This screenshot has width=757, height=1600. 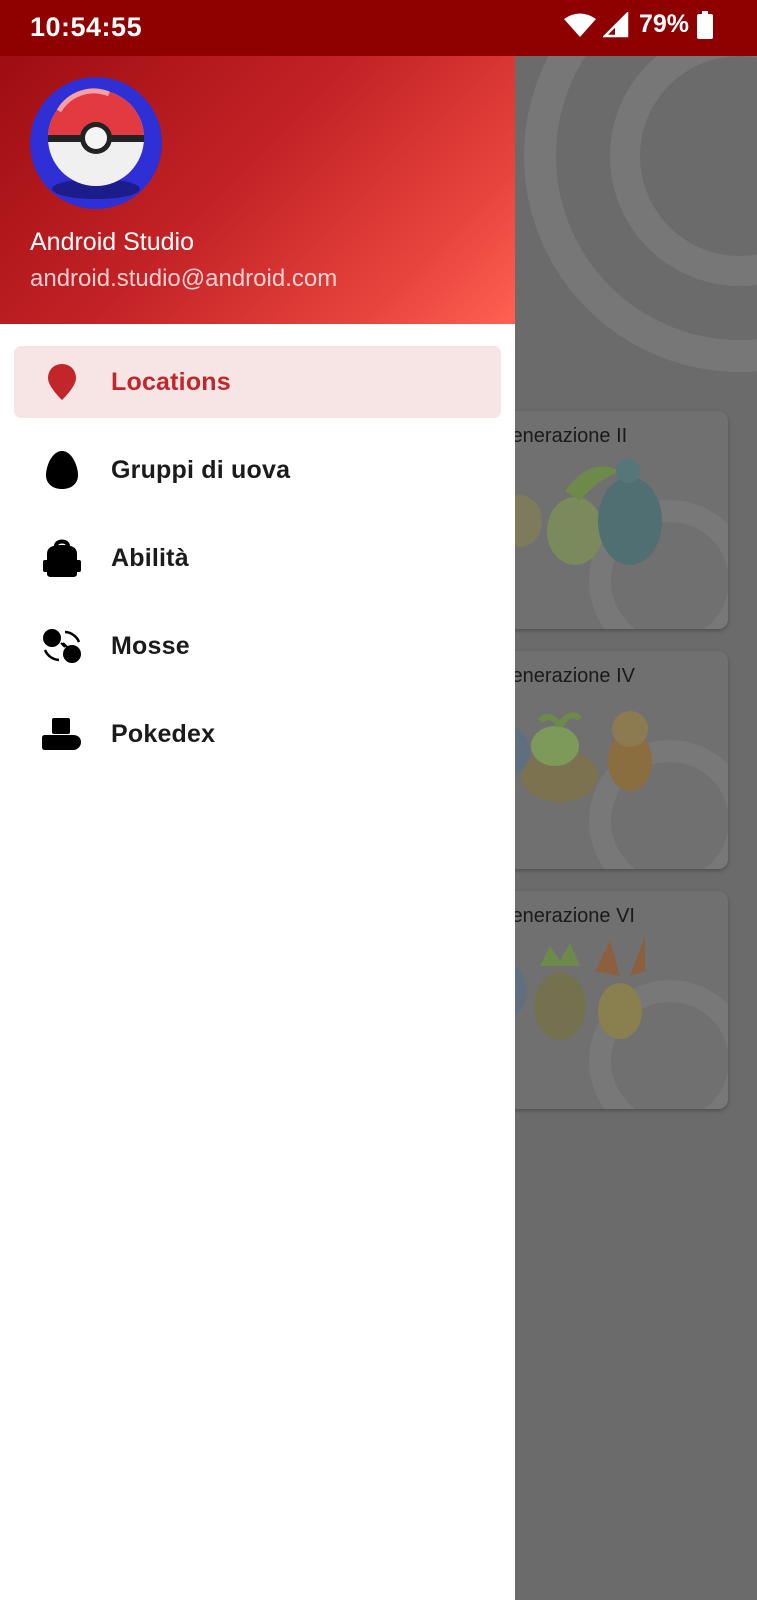 I want to click on backpack-icon, so click(x=62, y=558).